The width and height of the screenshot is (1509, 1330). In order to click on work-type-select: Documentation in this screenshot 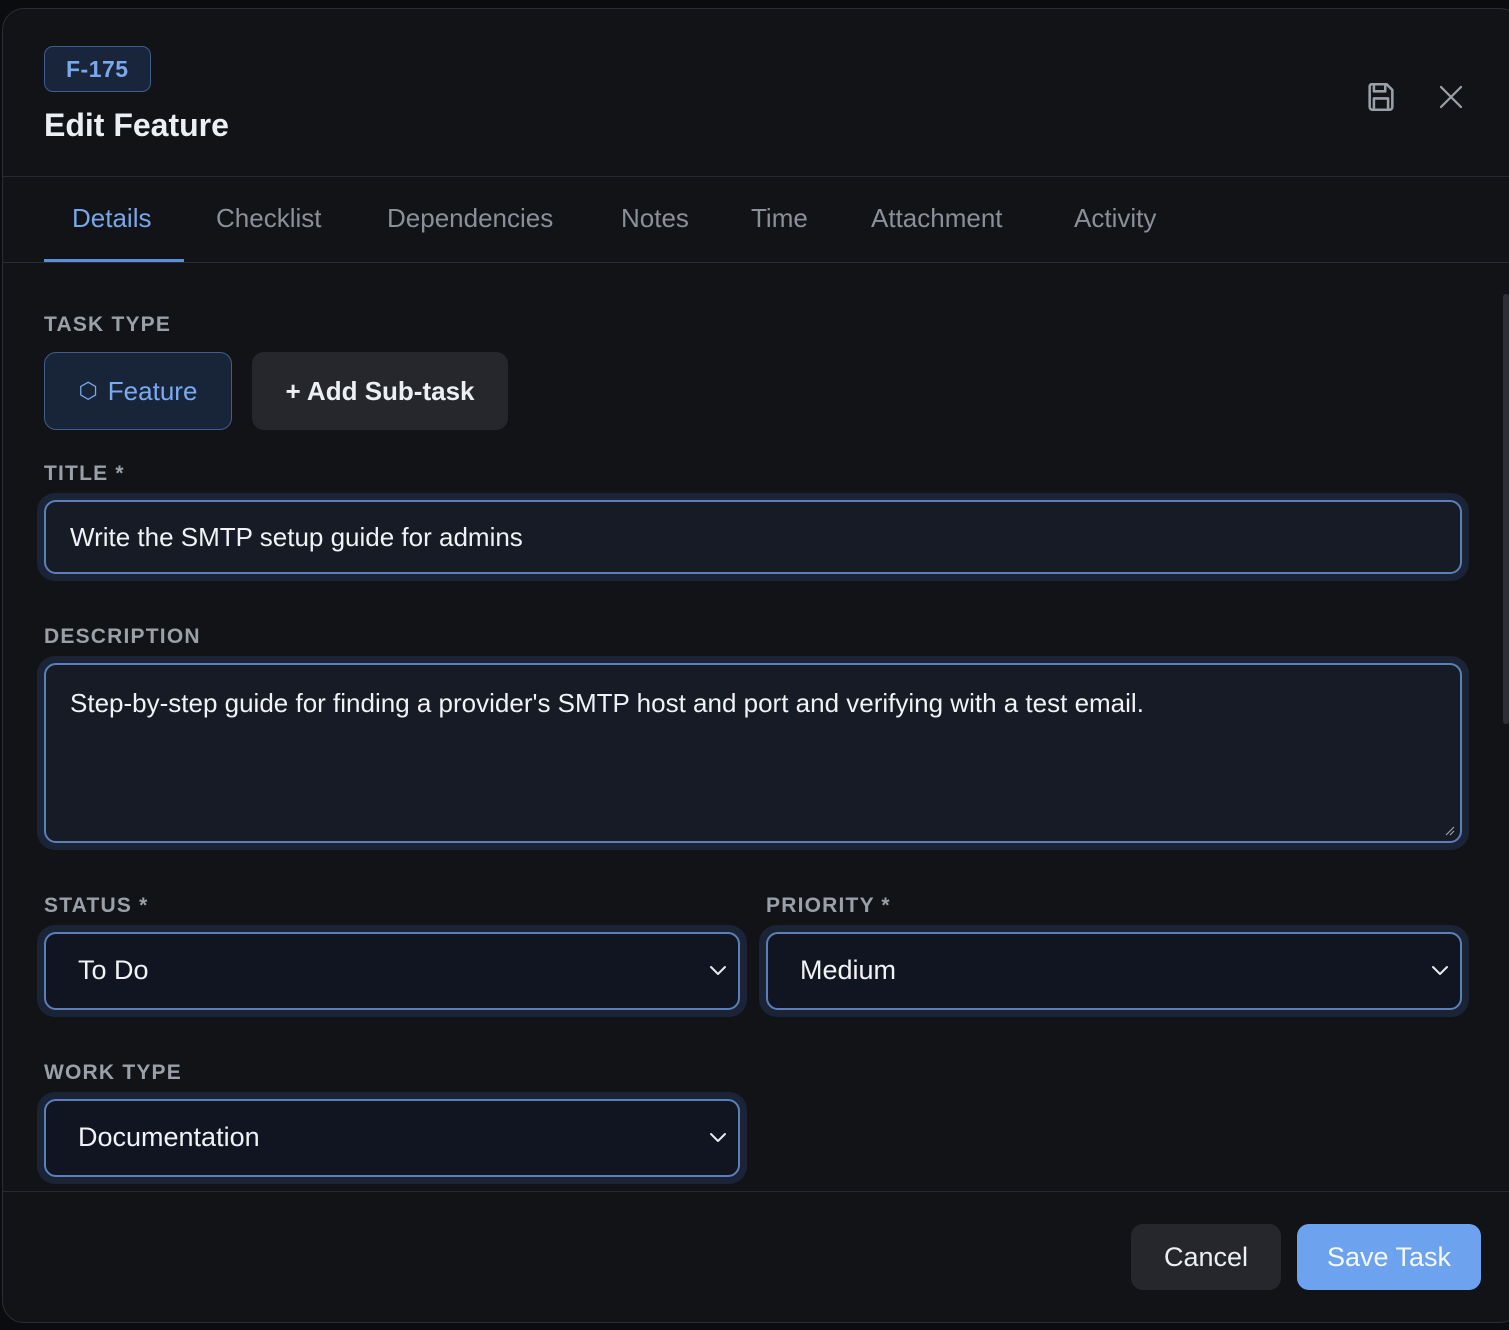, I will do `click(392, 1138)`.